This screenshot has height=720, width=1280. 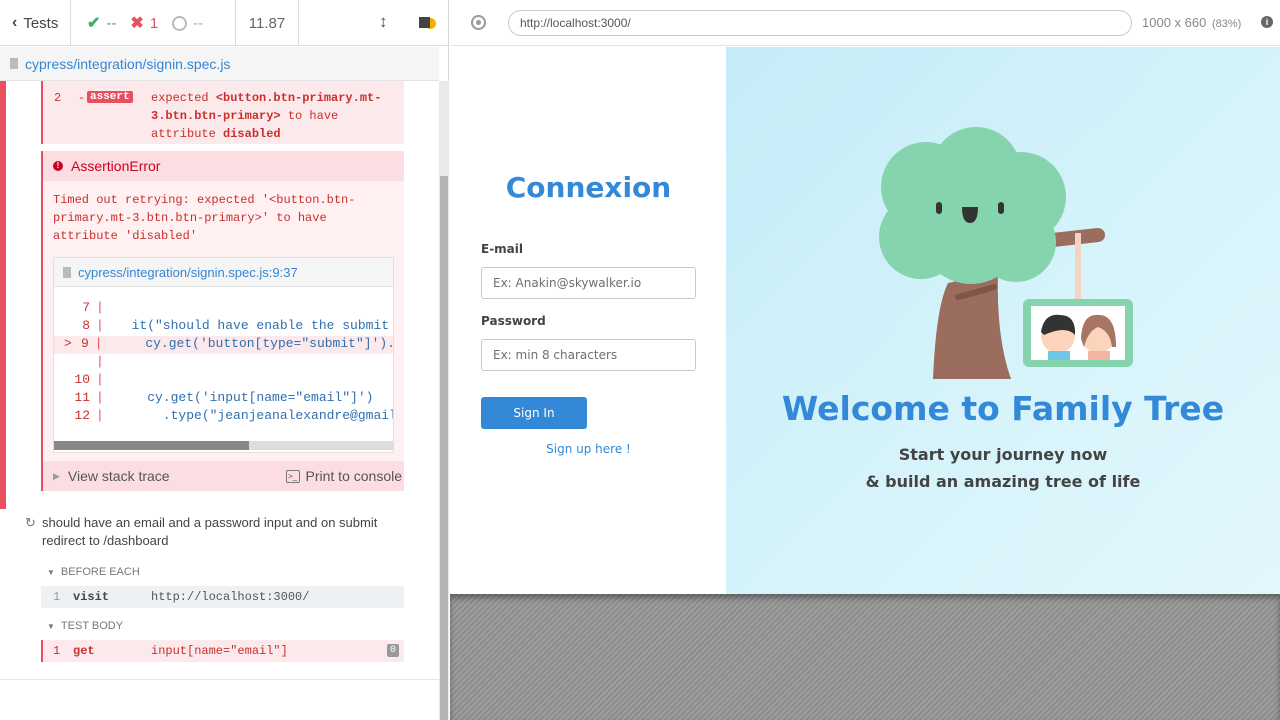 I want to click on hook-before-each: ▼ BEFORE EACH, so click(x=93, y=572).